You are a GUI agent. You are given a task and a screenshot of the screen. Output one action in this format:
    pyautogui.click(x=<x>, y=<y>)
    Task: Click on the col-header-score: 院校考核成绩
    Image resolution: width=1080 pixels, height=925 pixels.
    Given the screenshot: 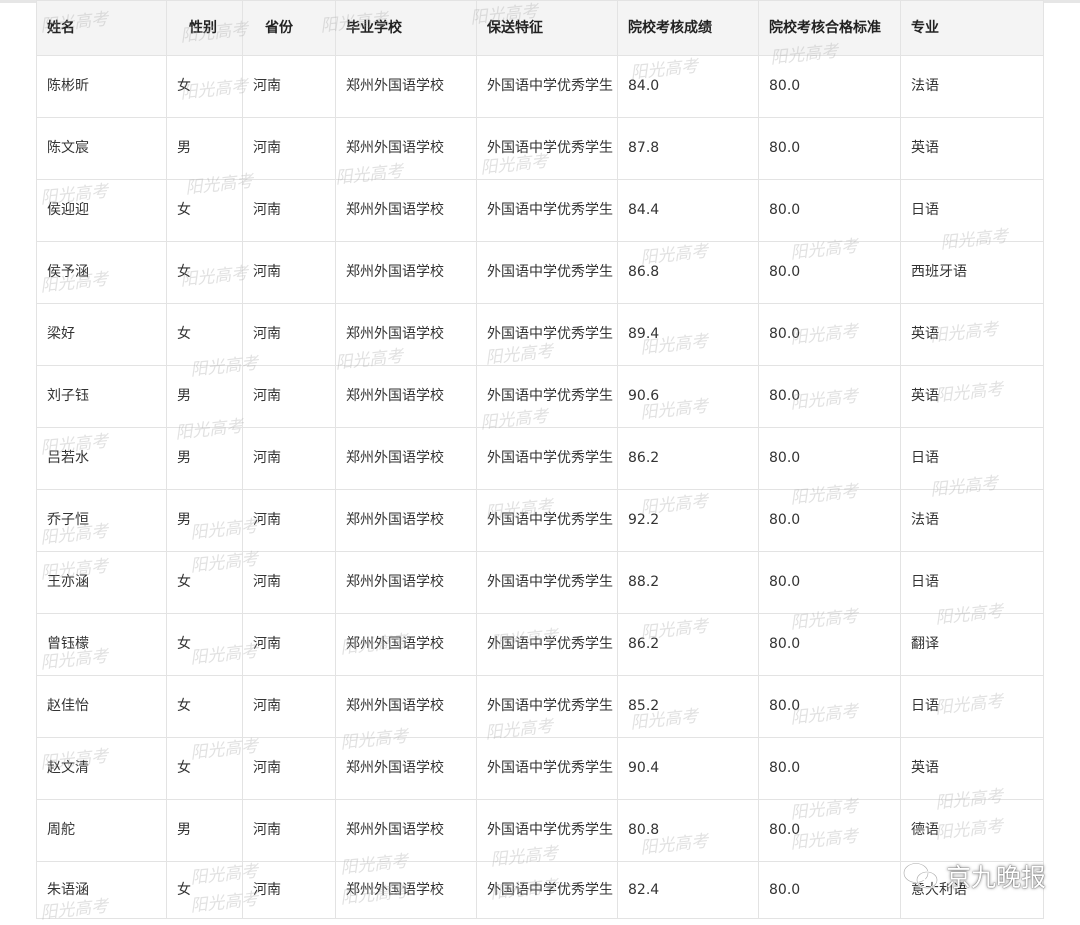 What is the action you would take?
    pyautogui.click(x=688, y=28)
    